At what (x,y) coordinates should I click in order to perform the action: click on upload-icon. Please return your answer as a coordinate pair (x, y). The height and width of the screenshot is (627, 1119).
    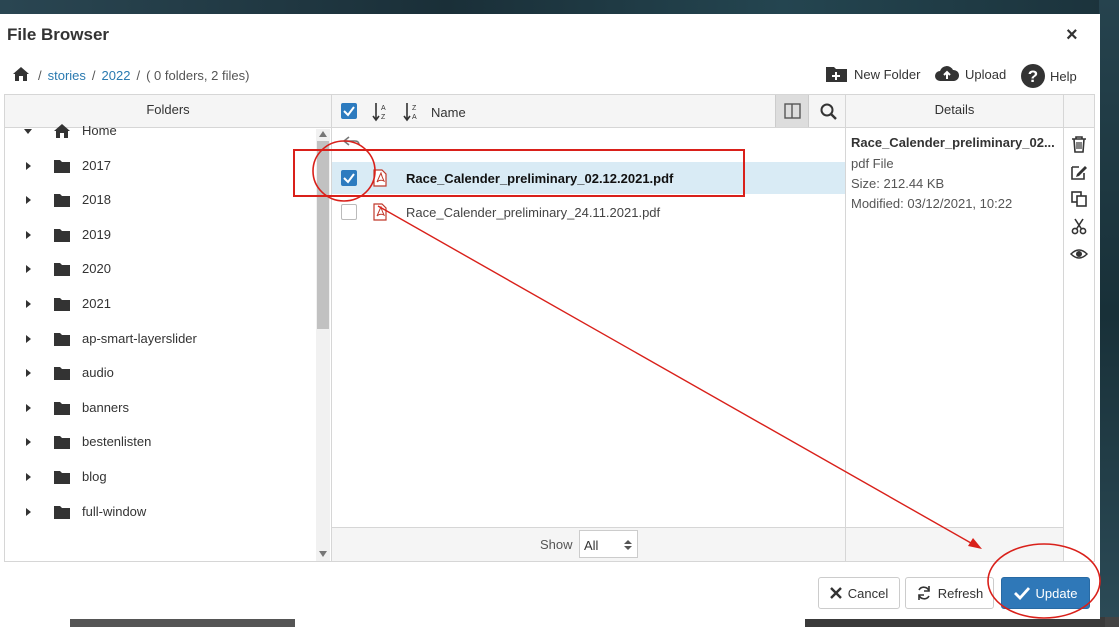
    Looking at the image, I should click on (947, 73).